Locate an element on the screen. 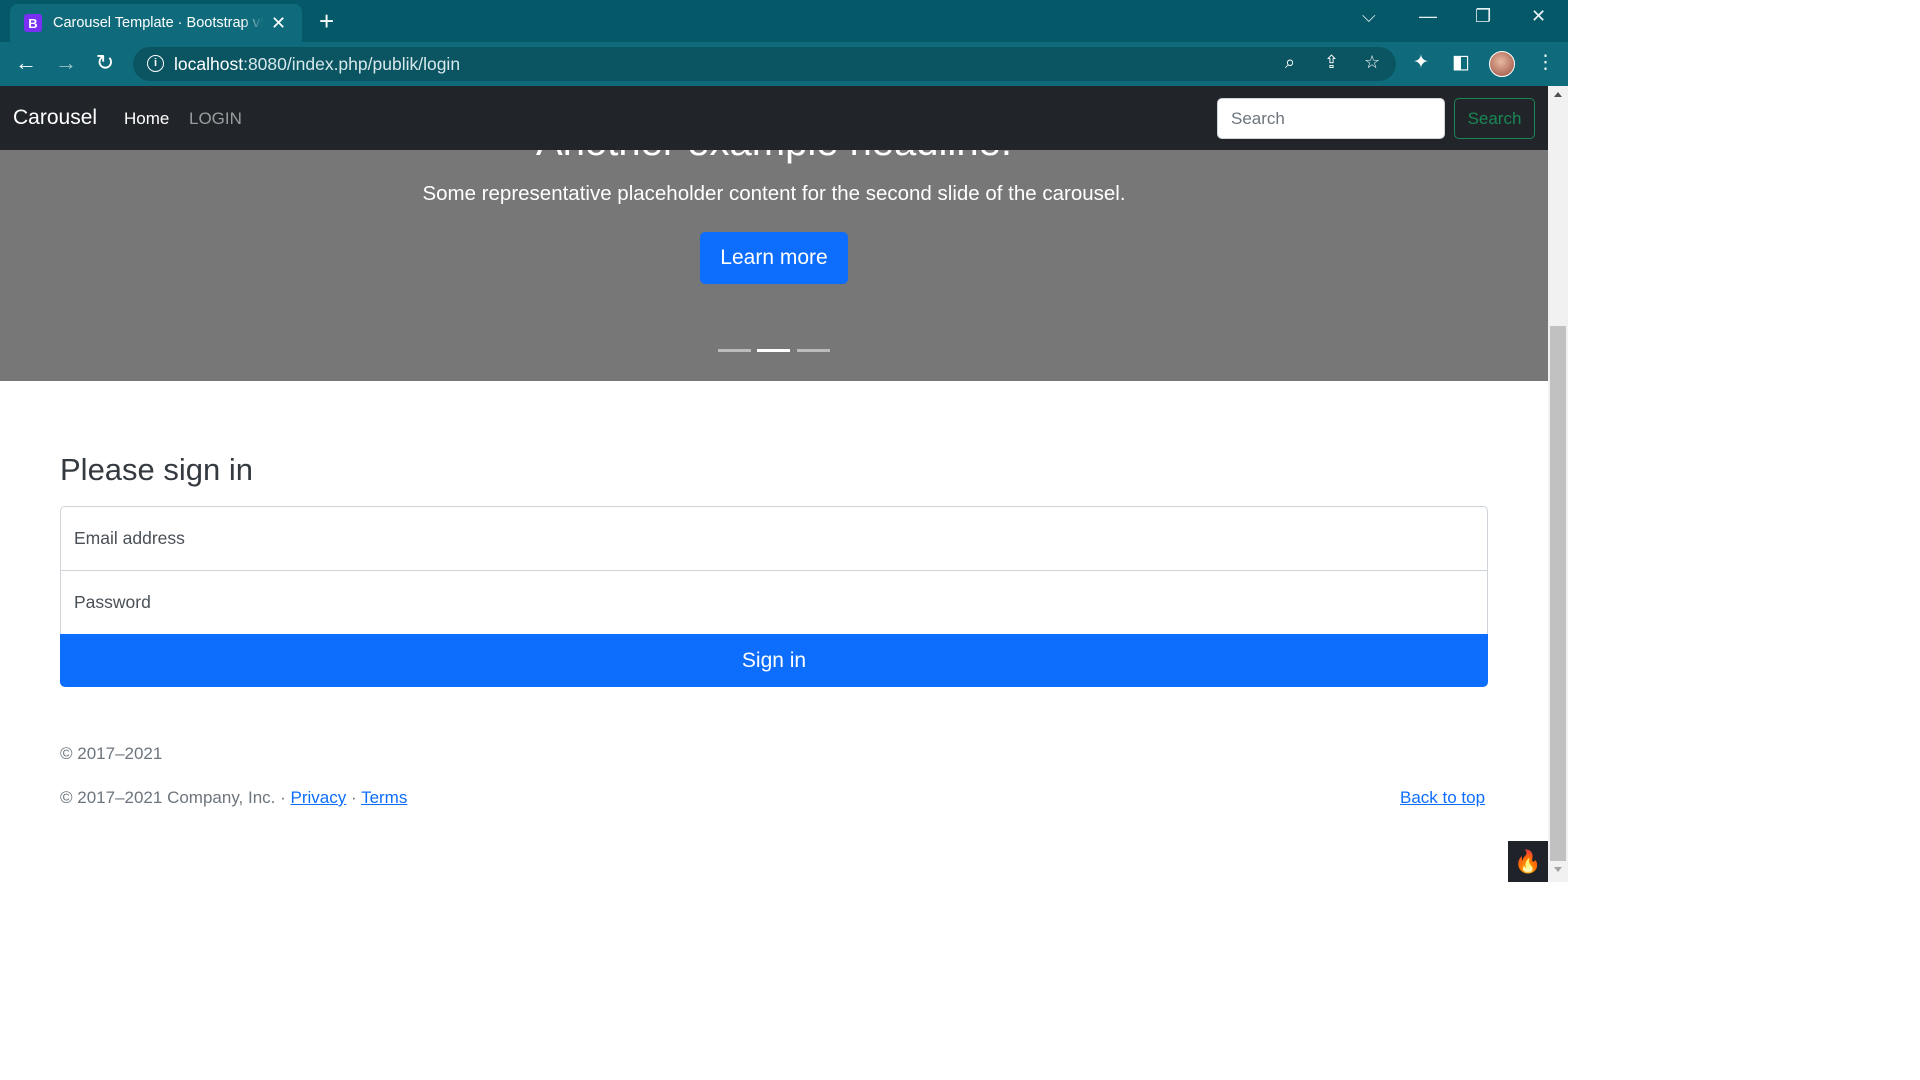  restore-icon: ❐ is located at coordinates (1483, 16).